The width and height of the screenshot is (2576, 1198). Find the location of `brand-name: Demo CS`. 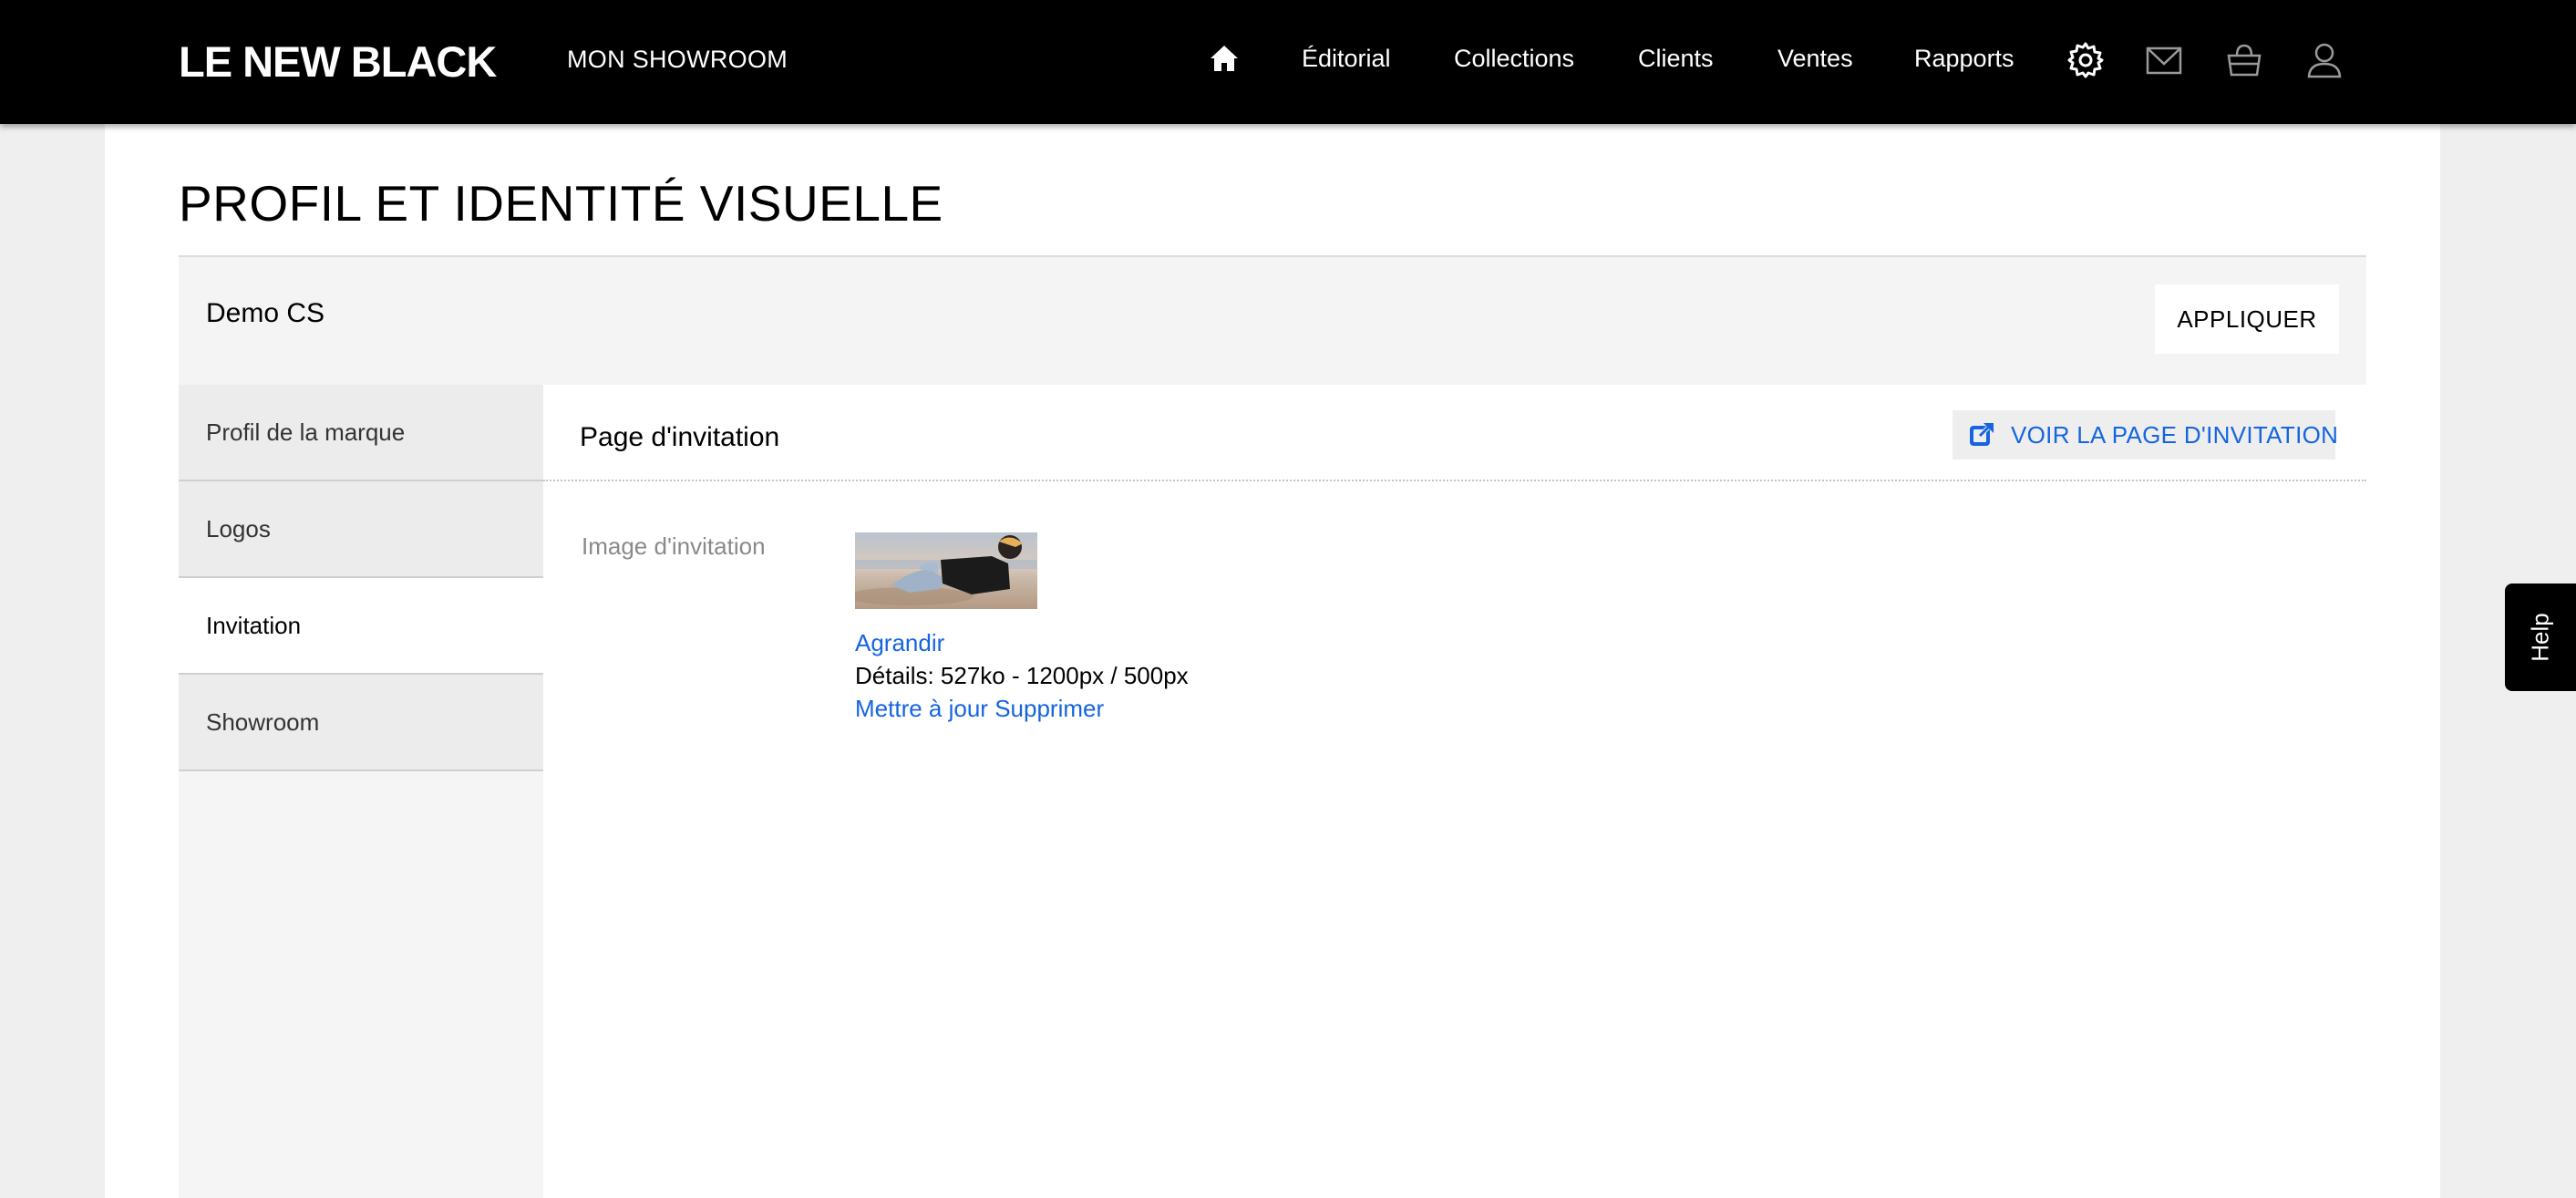

brand-name: Demo CS is located at coordinates (265, 313).